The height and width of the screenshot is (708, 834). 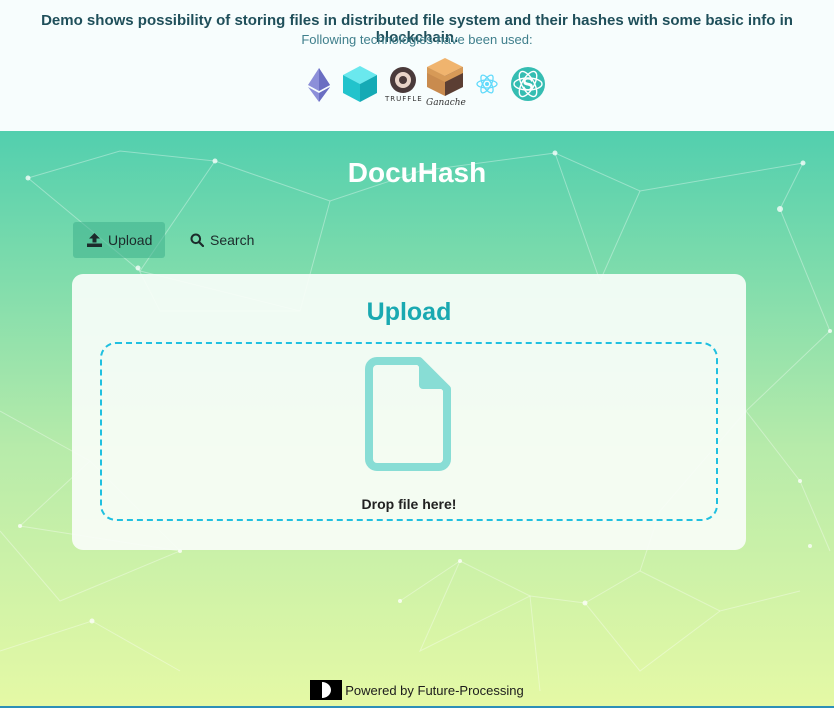 What do you see at coordinates (326, 690) in the screenshot?
I see `future-processing-logo-icon` at bounding box center [326, 690].